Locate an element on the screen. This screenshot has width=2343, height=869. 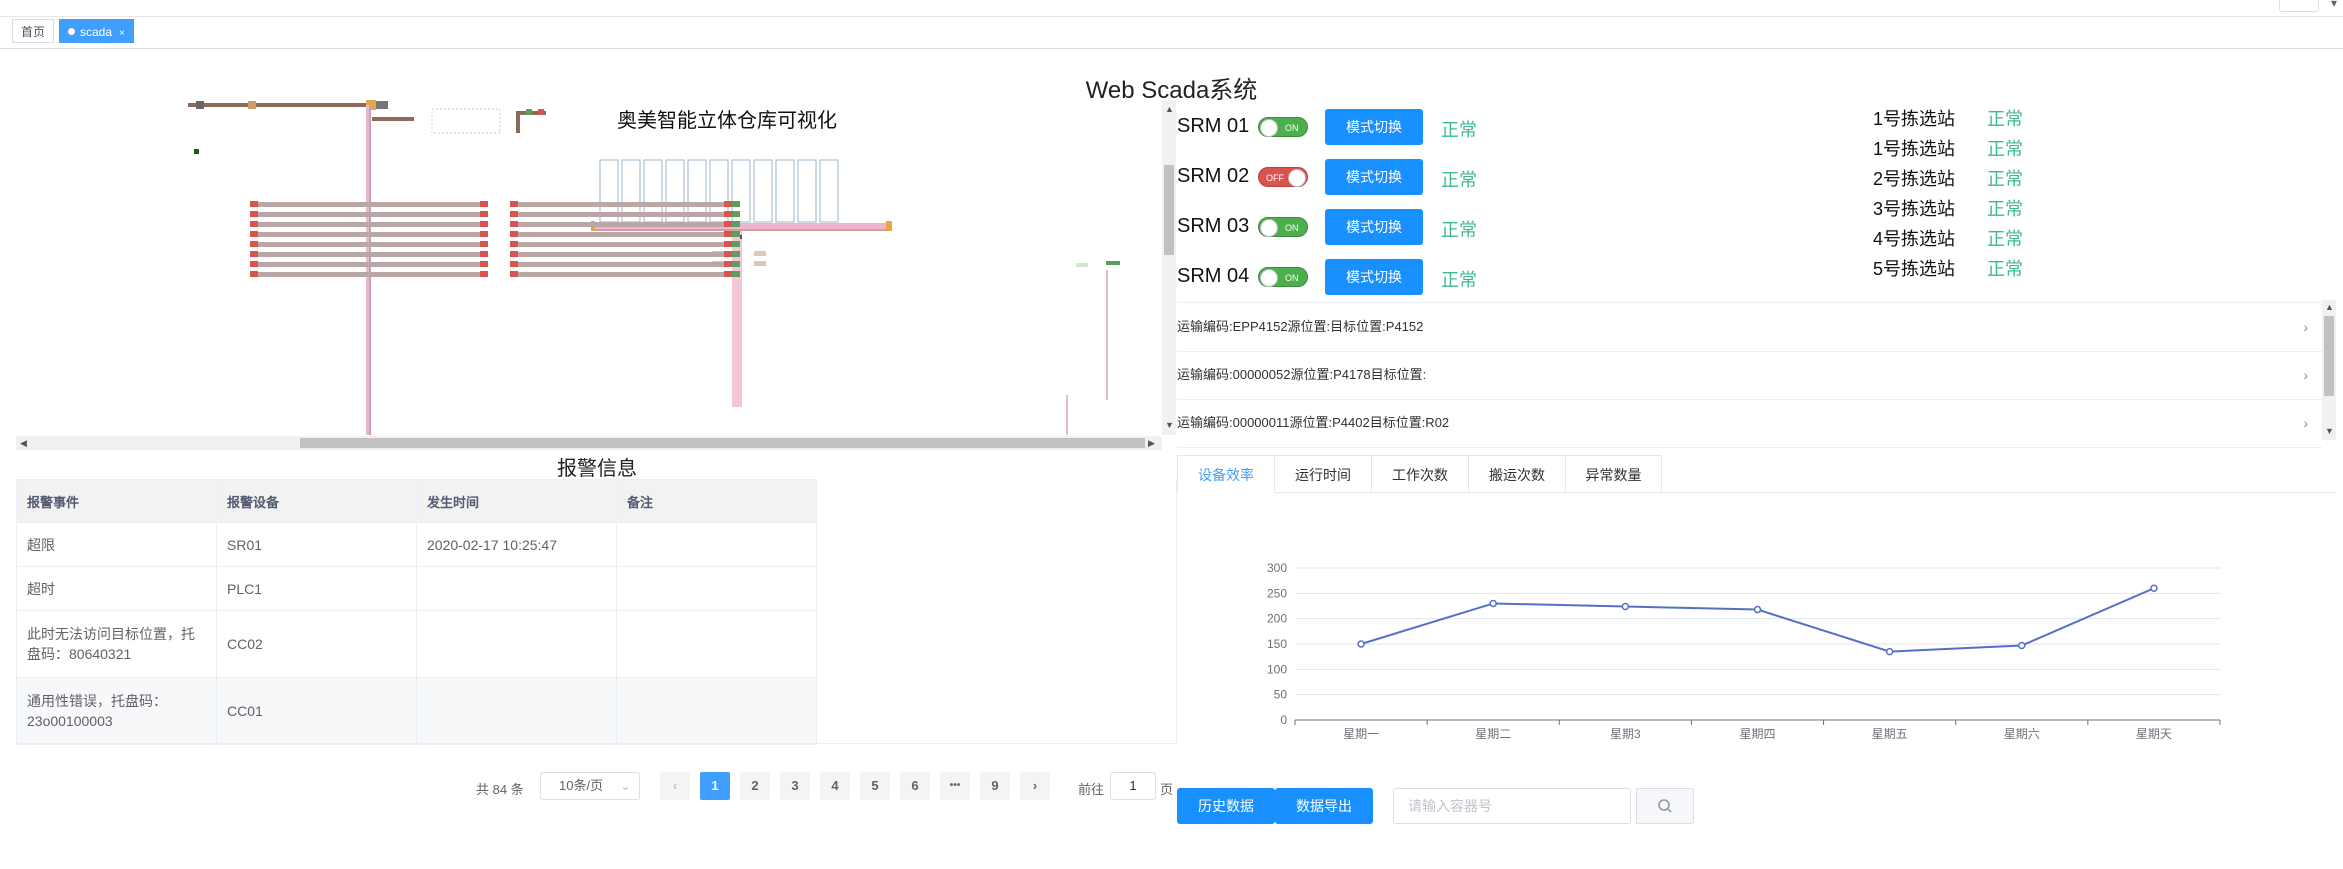
transport-text: 运输编码:EPP4152源位置:目标位置:P4152 is located at coordinates (1300, 326).